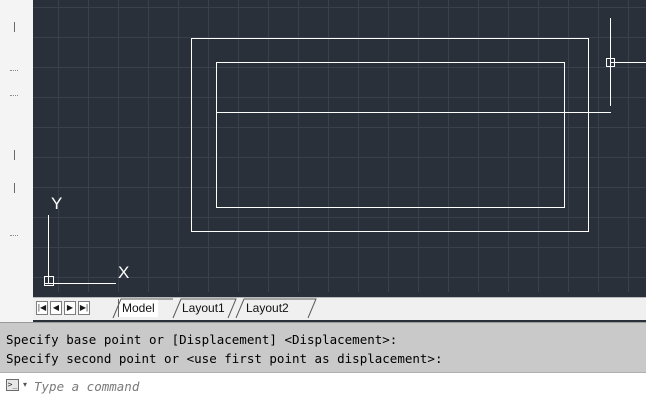  What do you see at coordinates (56, 203) in the screenshot?
I see `ucs-y-label: Y` at bounding box center [56, 203].